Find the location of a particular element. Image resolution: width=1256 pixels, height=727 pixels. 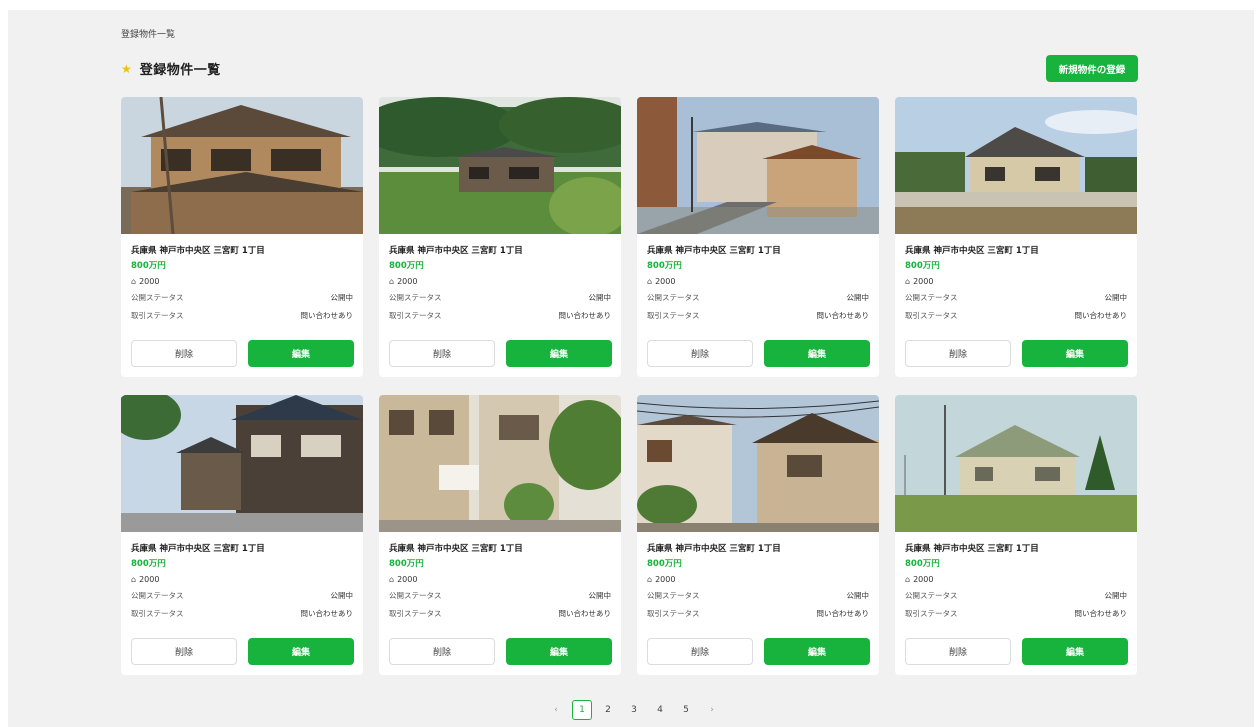

page-3-button: 3 is located at coordinates (634, 710).